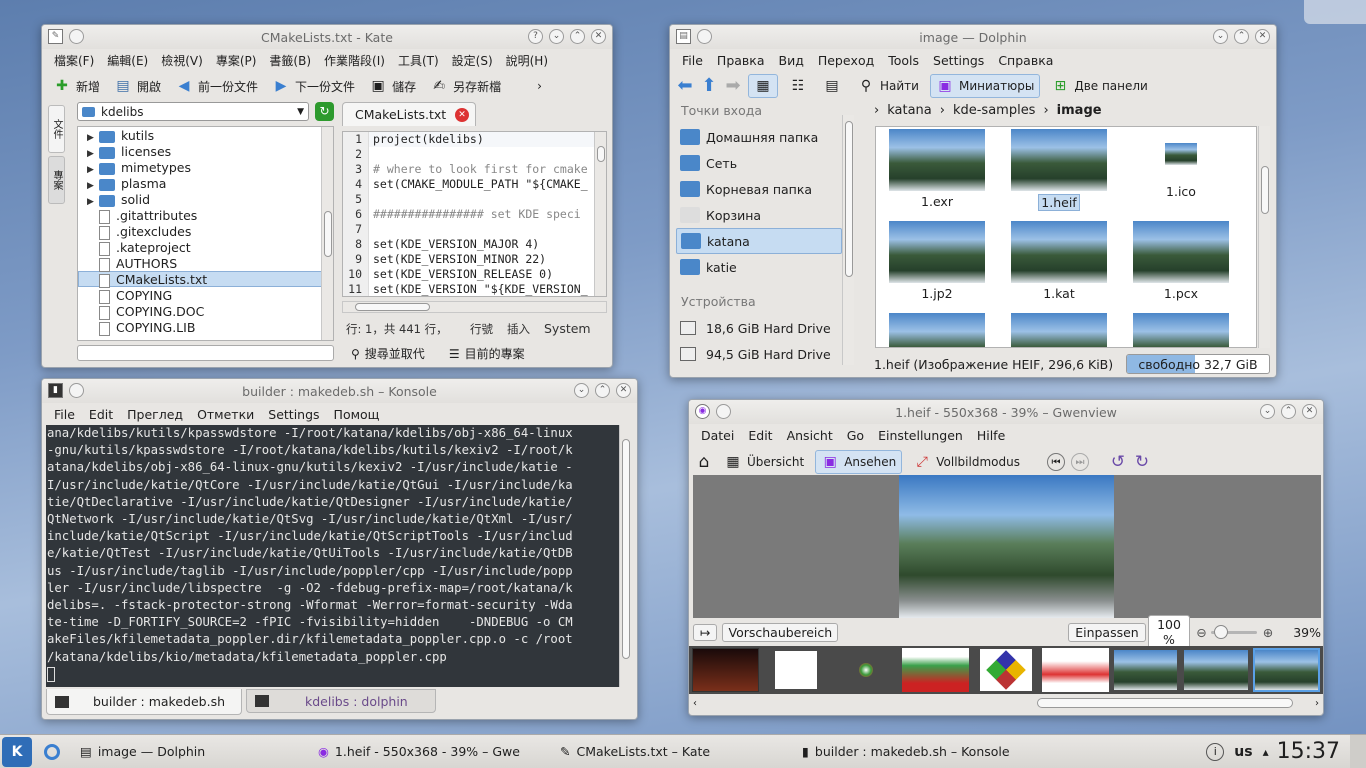 This screenshot has width=1366, height=768. Describe the element at coordinates (909, 110) in the screenshot. I see `breadcrumb-katana: katana` at that location.